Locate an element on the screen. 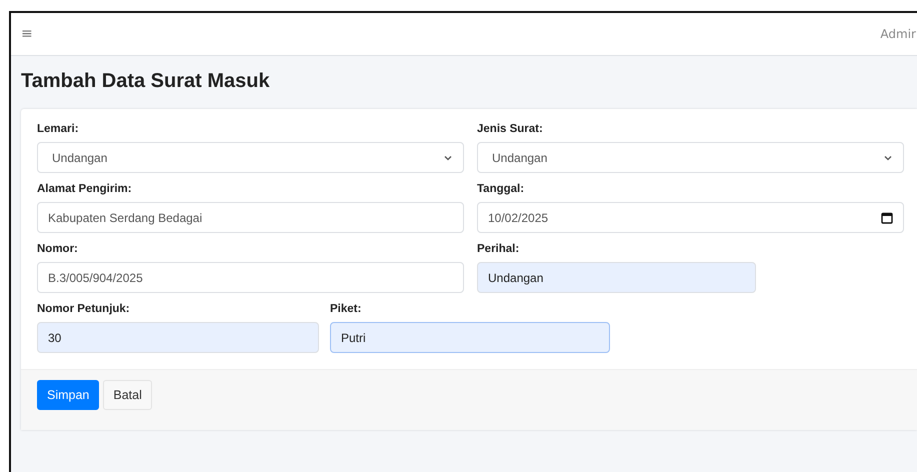  field-label: Piket: is located at coordinates (346, 309).